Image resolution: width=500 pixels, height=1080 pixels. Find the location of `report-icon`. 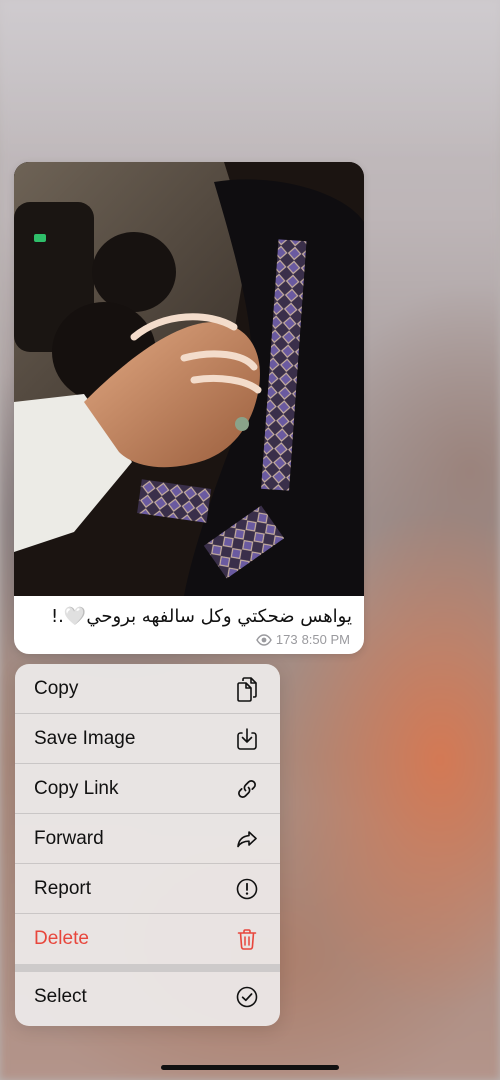

report-icon is located at coordinates (247, 889).